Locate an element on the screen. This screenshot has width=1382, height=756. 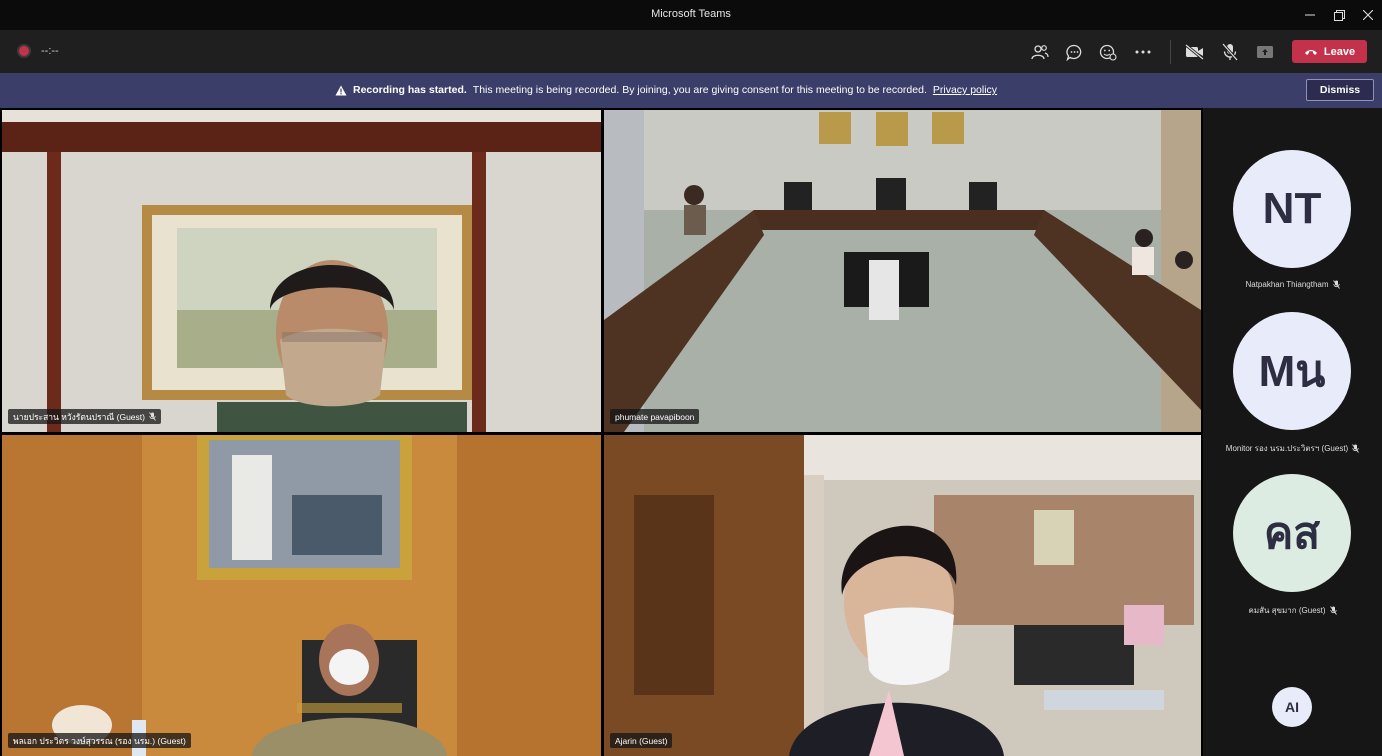
recording-indicator-icon is located at coordinates (24, 51).